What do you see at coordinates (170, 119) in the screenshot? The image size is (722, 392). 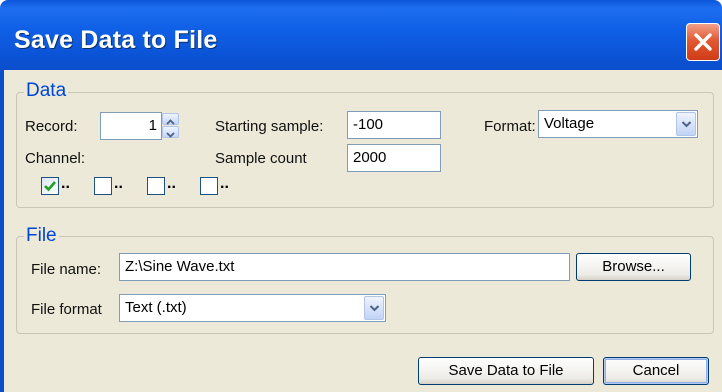 I see `record-spin-up-button` at bounding box center [170, 119].